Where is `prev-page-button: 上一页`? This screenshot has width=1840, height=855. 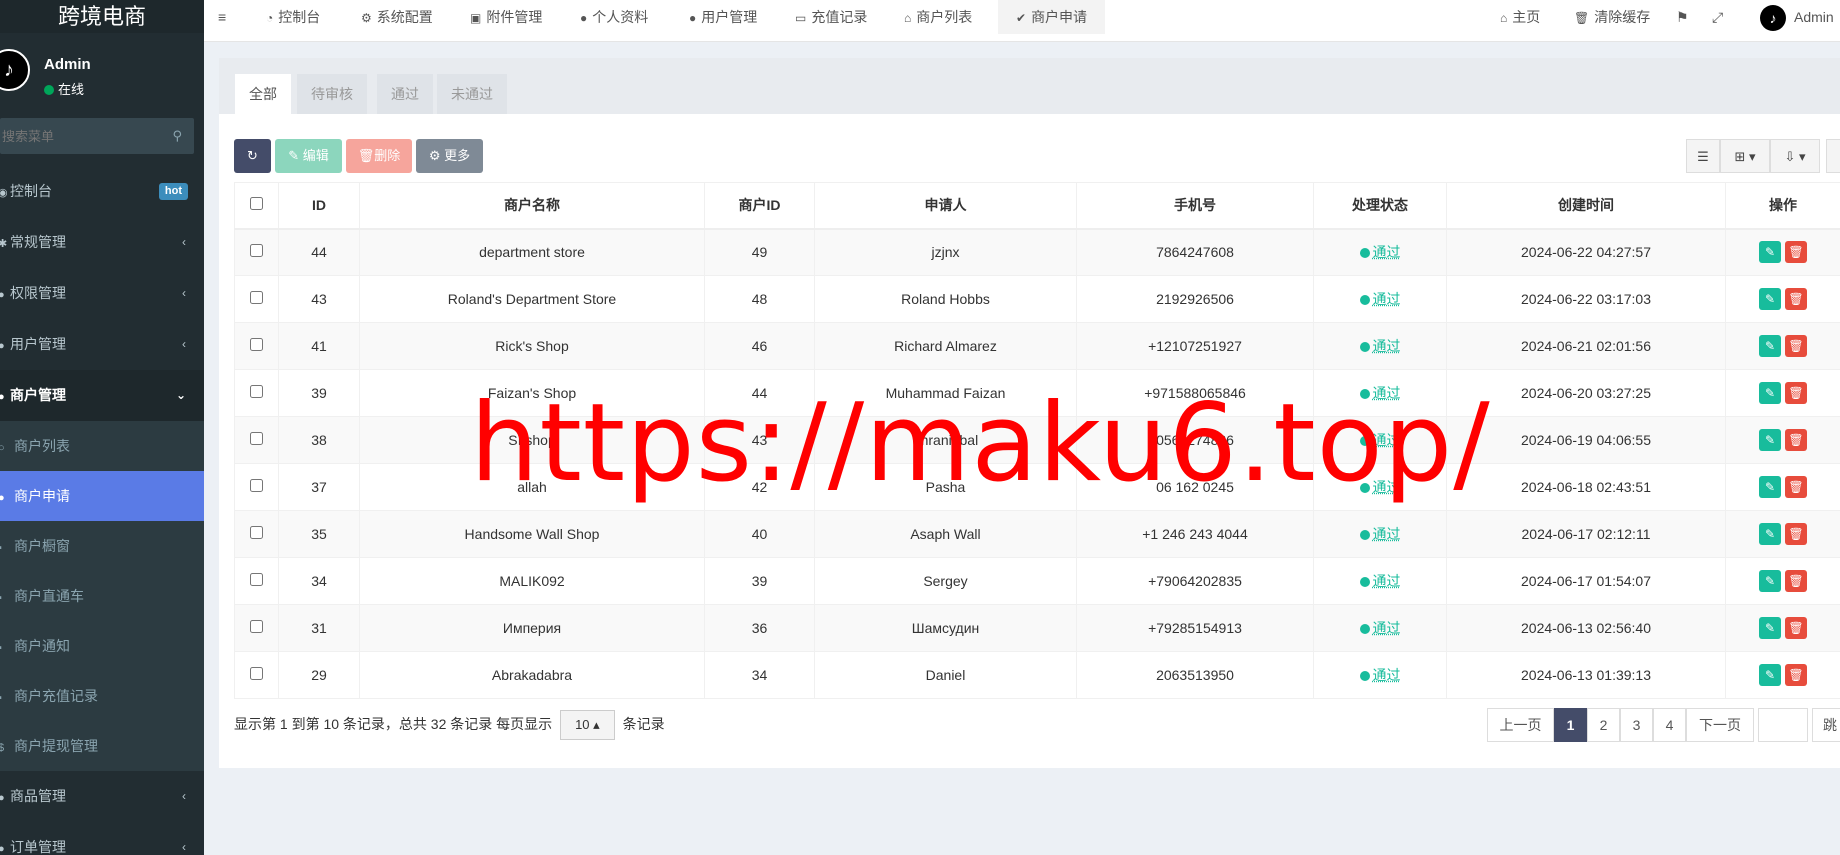 prev-page-button: 上一页 is located at coordinates (1520, 725).